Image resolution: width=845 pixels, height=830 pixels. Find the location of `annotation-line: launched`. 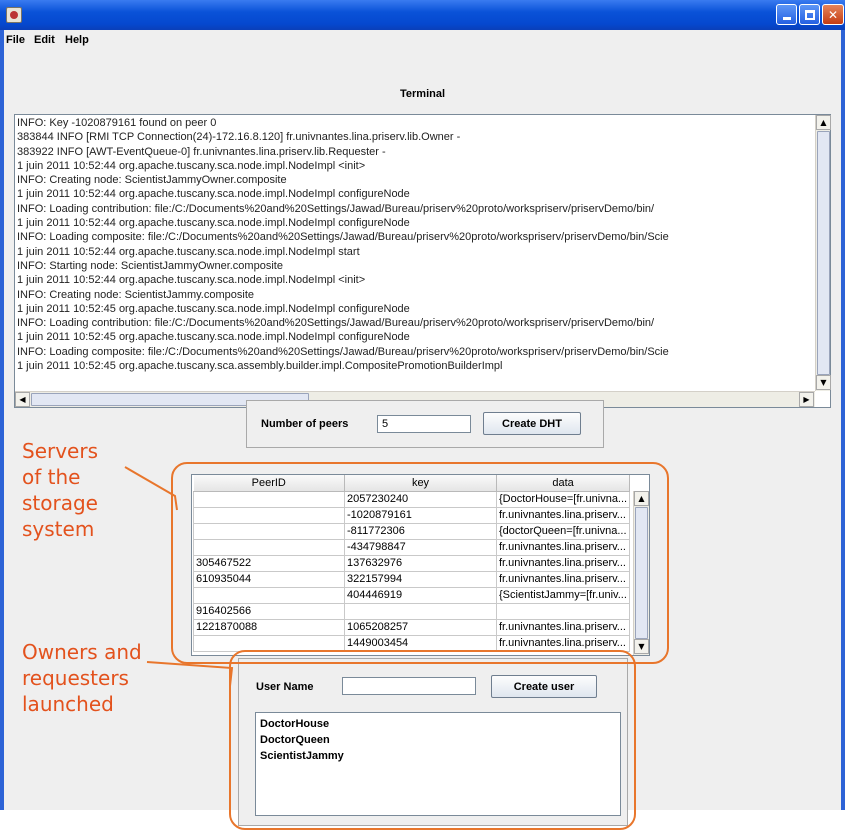

annotation-line: launched is located at coordinates (68, 704).